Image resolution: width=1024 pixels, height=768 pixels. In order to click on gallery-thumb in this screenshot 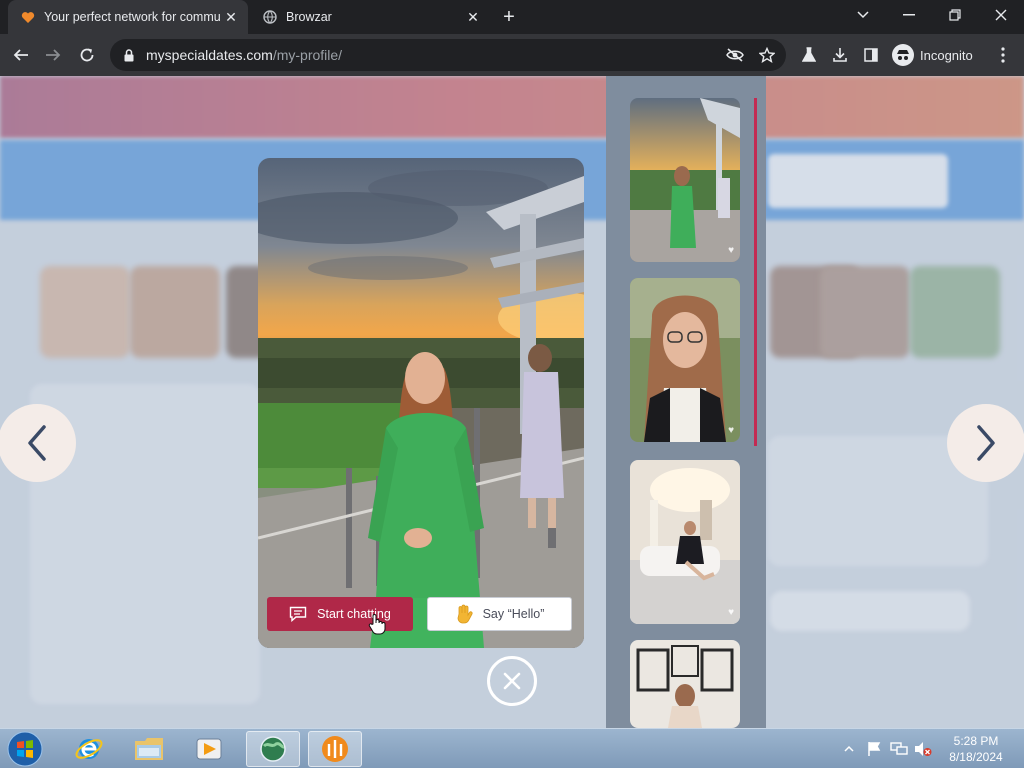, I will do `click(685, 684)`.